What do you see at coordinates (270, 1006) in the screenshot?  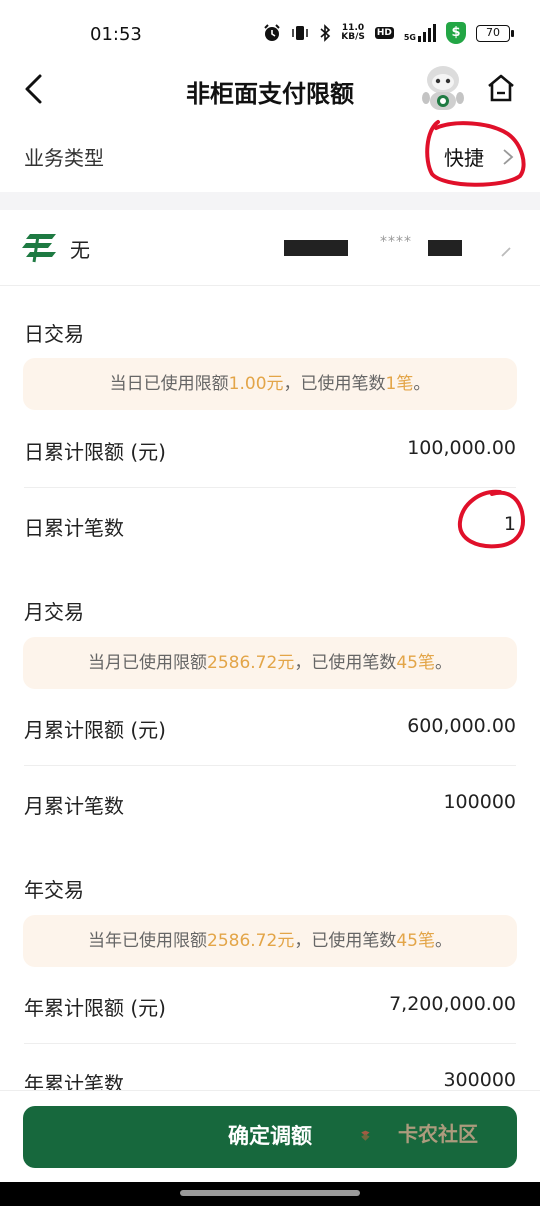 I see `yearly-limit-row: 年累计限额 (元) 7,200,000.00` at bounding box center [270, 1006].